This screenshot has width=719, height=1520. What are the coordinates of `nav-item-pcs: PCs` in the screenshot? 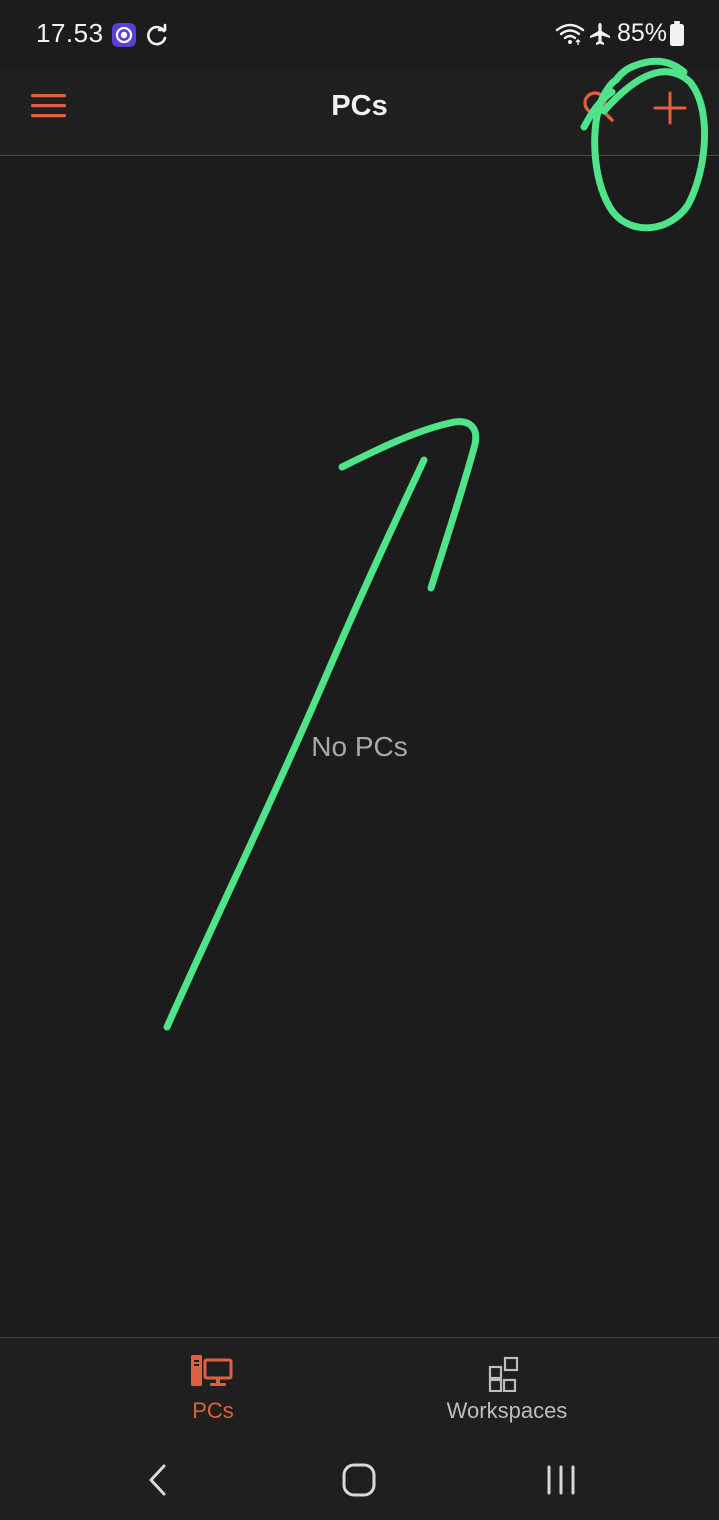 It's located at (213, 1389).